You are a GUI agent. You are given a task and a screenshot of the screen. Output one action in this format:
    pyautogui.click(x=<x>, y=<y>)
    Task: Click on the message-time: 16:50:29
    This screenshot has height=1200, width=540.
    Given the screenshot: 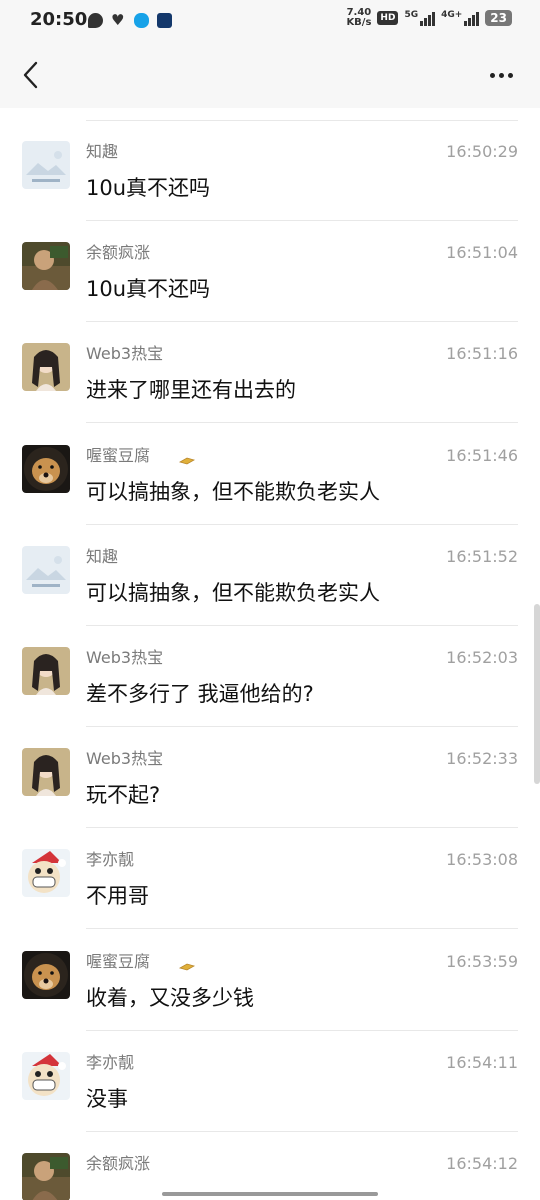 What is the action you would take?
    pyautogui.click(x=482, y=151)
    